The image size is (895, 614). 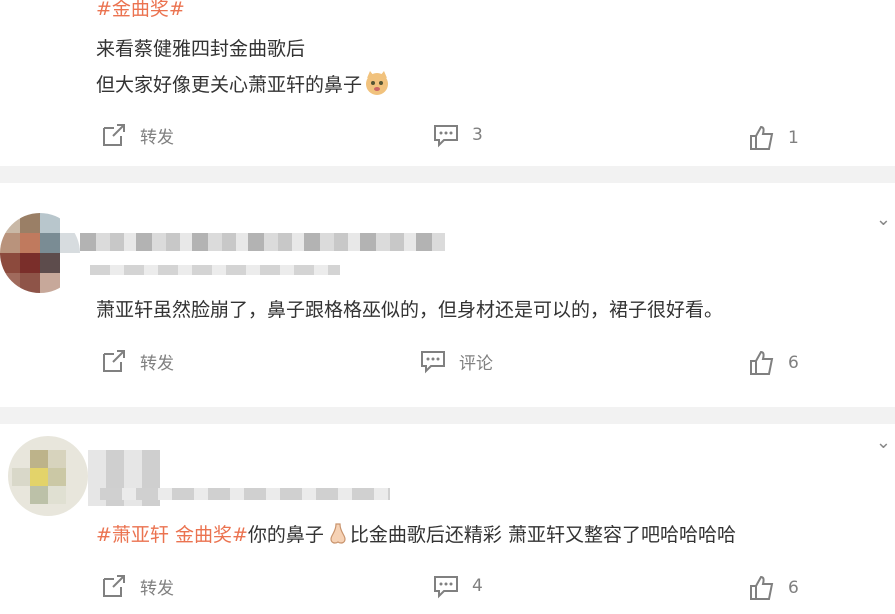 I want to click on like-button: 1, so click(x=773, y=138).